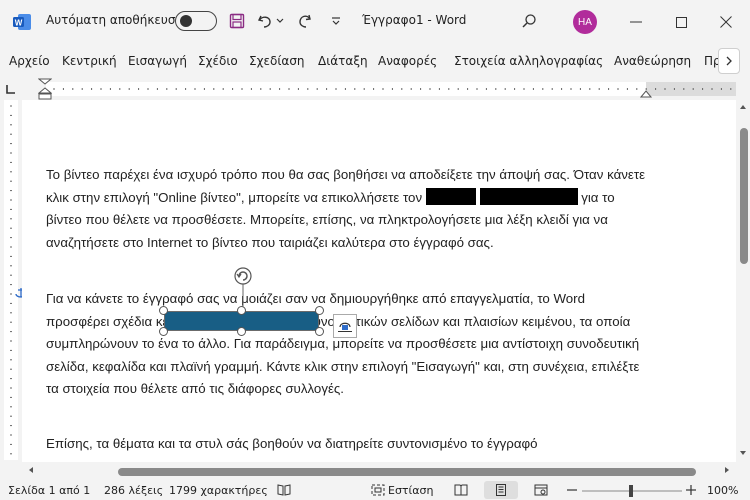 The image size is (750, 500). I want to click on autosave-toggle, so click(196, 21).